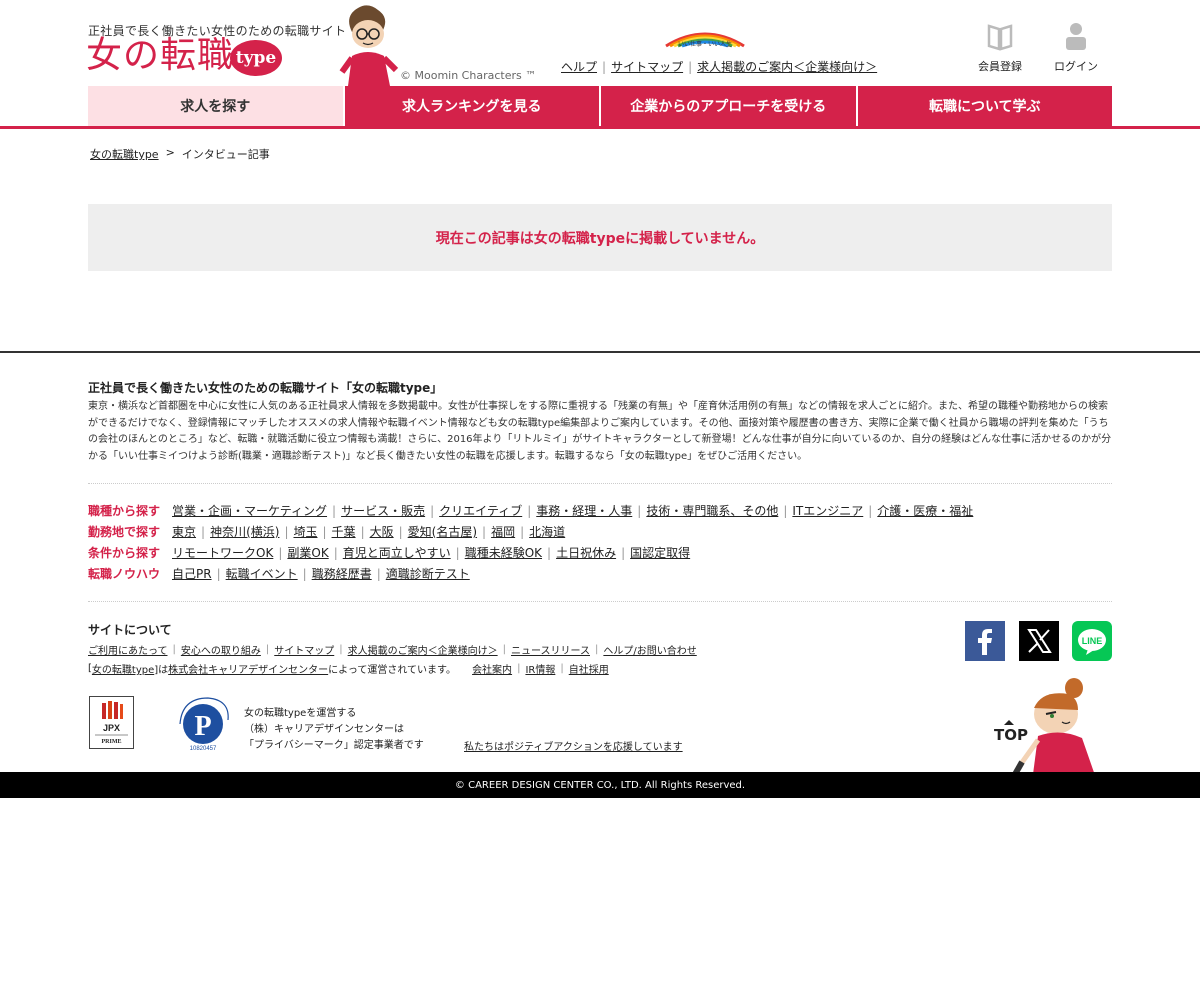  Describe the element at coordinates (584, 510) in the screenshot. I see `category-link: 事務・経理・人事` at that location.